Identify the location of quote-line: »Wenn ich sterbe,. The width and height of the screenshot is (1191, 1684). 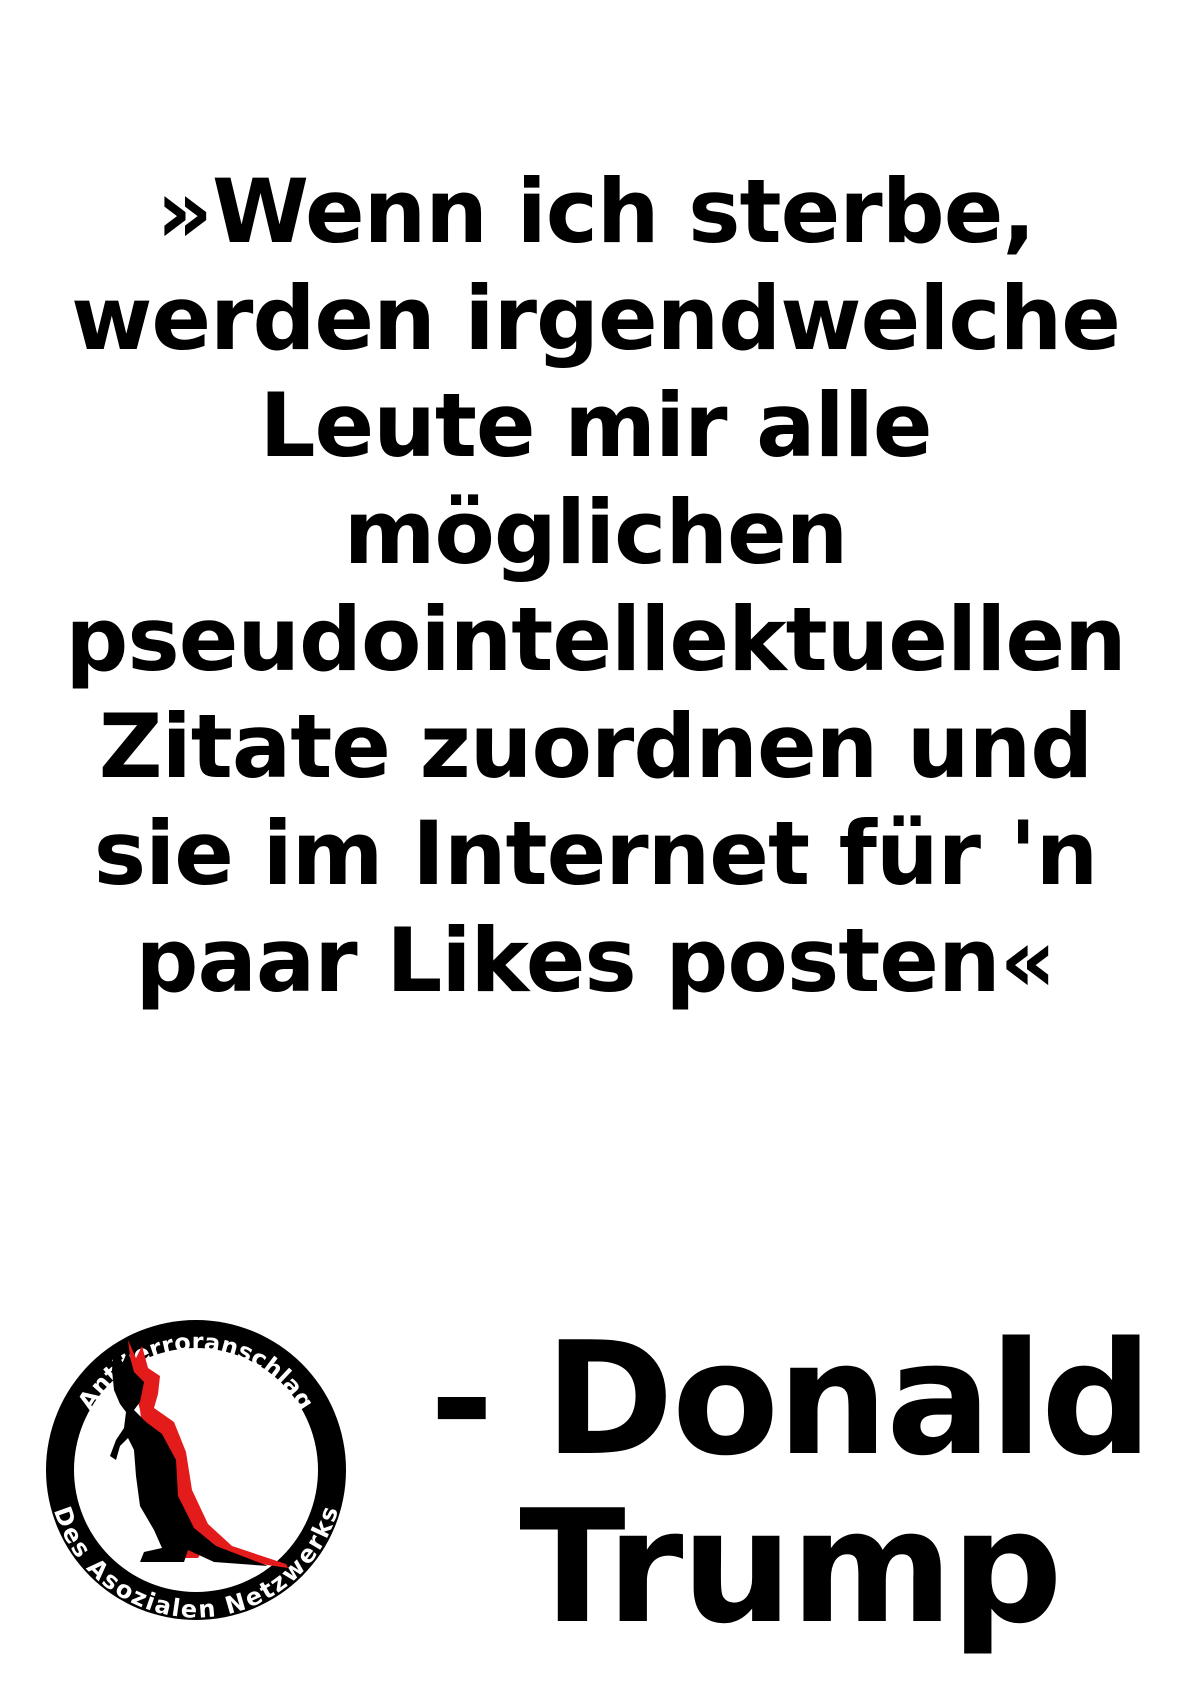
(596, 211).